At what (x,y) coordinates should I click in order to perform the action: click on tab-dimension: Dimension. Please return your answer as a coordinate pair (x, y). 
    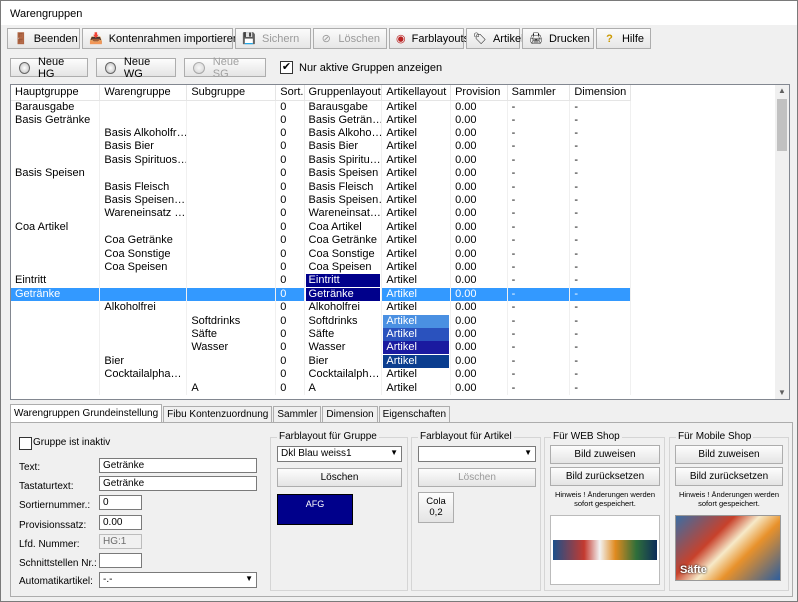
    Looking at the image, I should click on (350, 414).